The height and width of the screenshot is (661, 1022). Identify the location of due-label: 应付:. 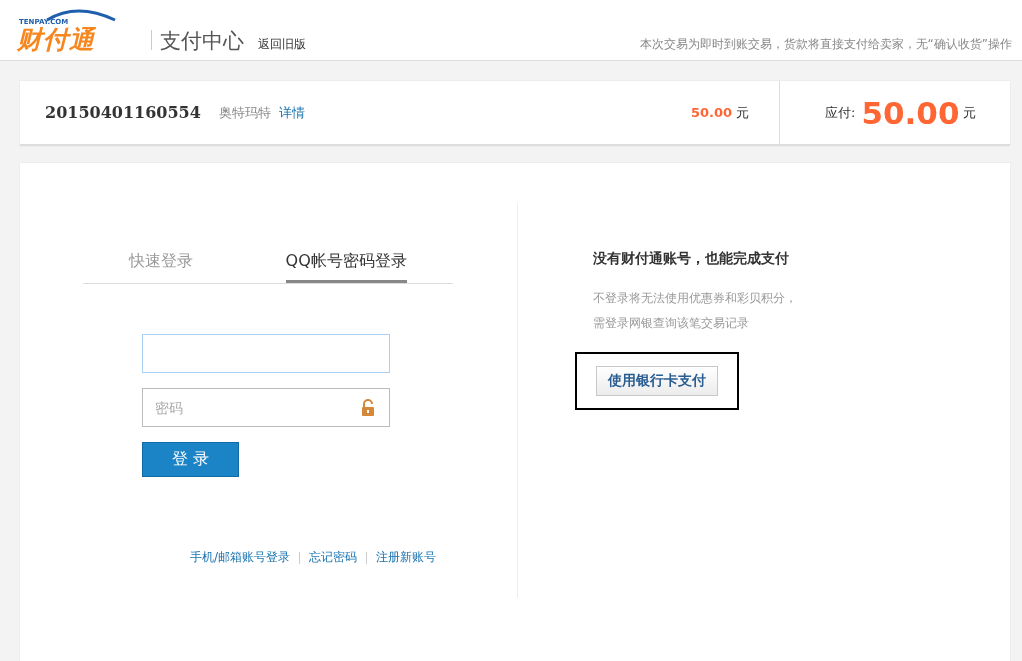
(840, 112).